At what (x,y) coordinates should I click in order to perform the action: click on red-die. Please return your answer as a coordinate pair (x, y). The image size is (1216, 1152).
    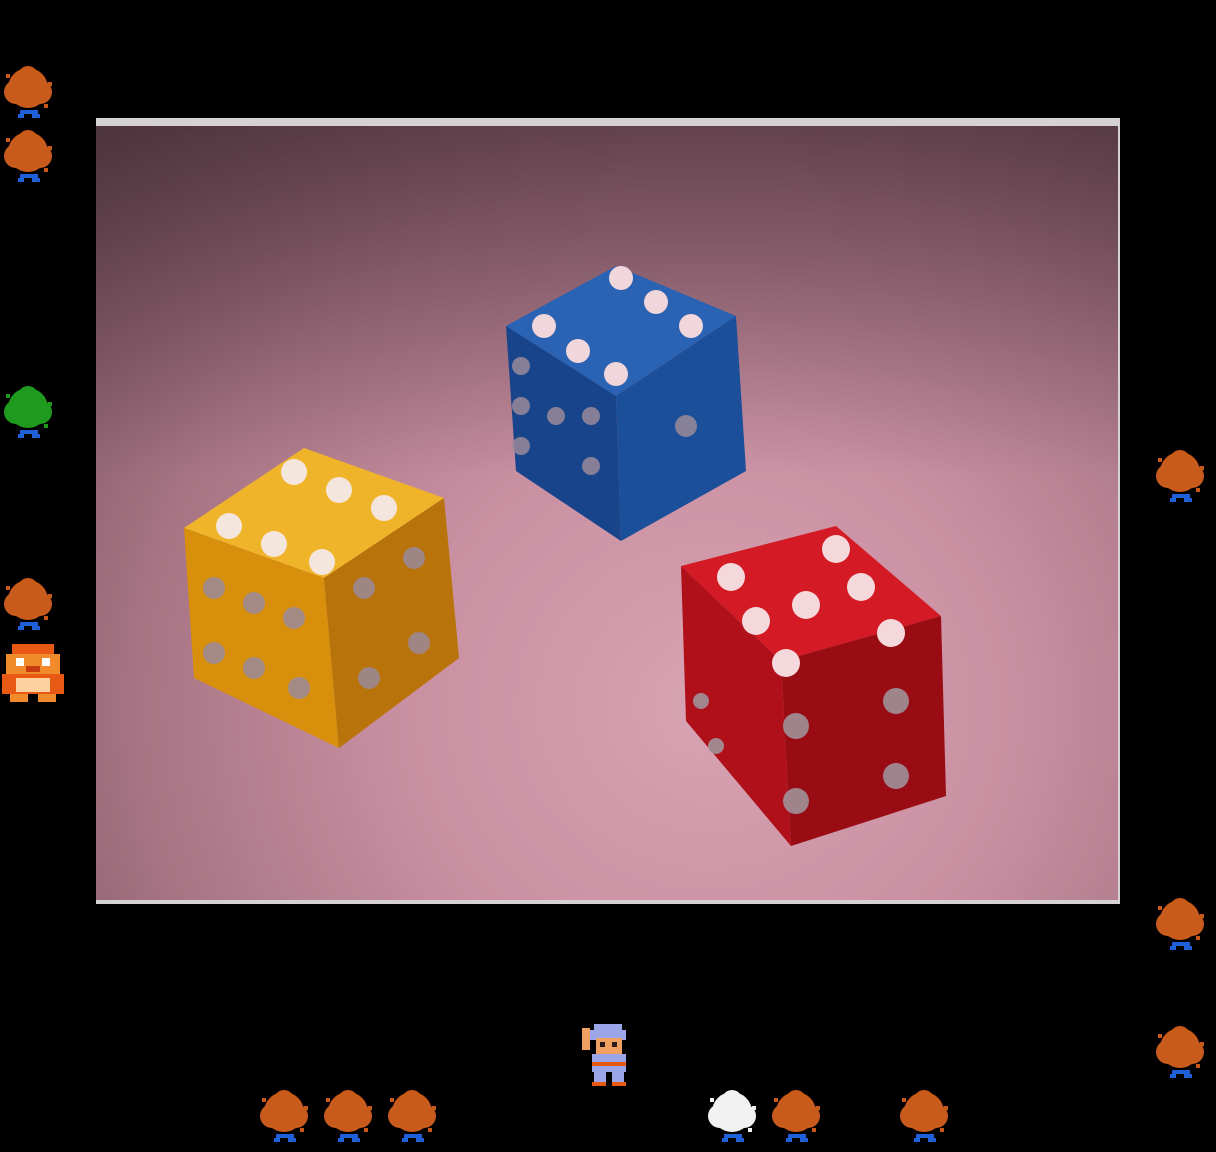
    Looking at the image, I should click on (813, 686).